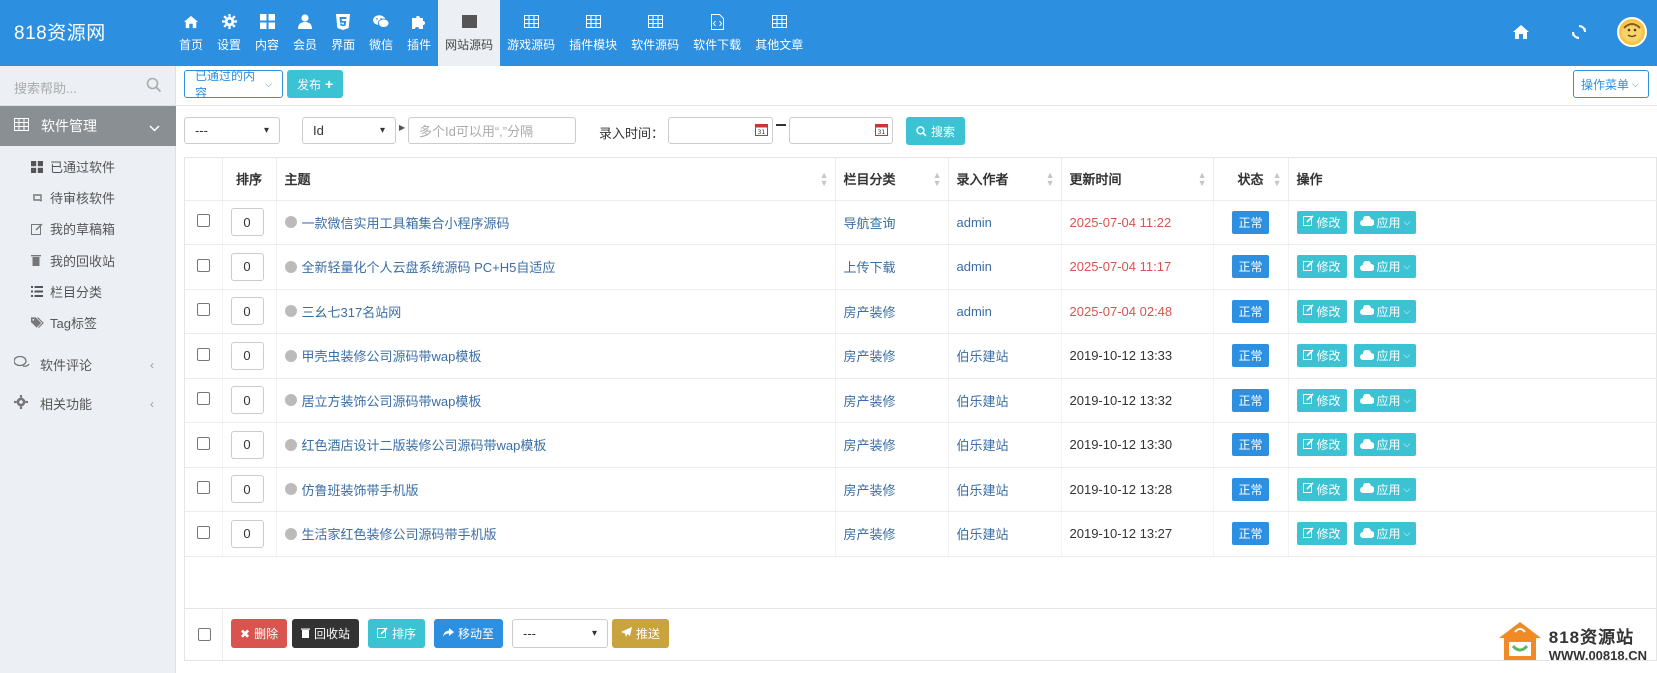 Image resolution: width=1657 pixels, height=673 pixels. I want to click on nav-item-5: 微信, so click(381, 33).